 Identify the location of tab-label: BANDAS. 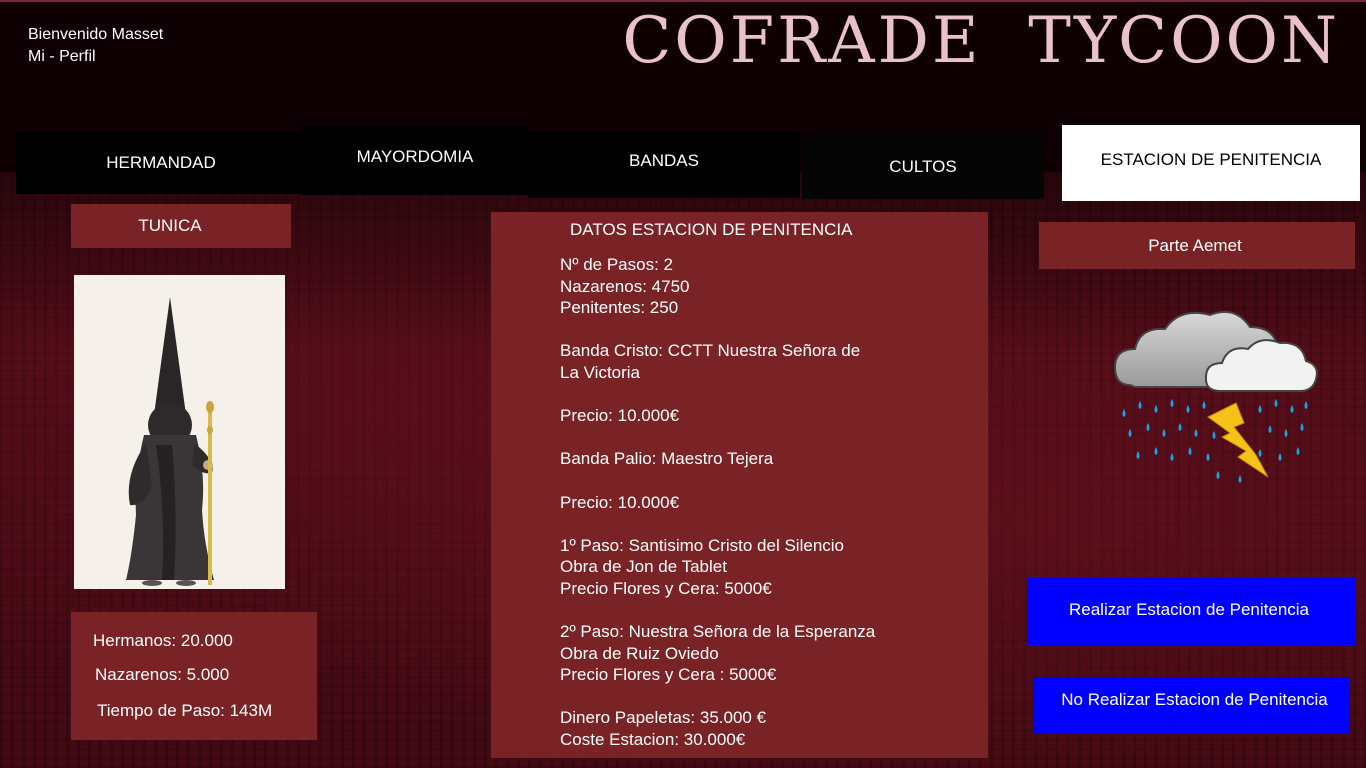
(664, 160).